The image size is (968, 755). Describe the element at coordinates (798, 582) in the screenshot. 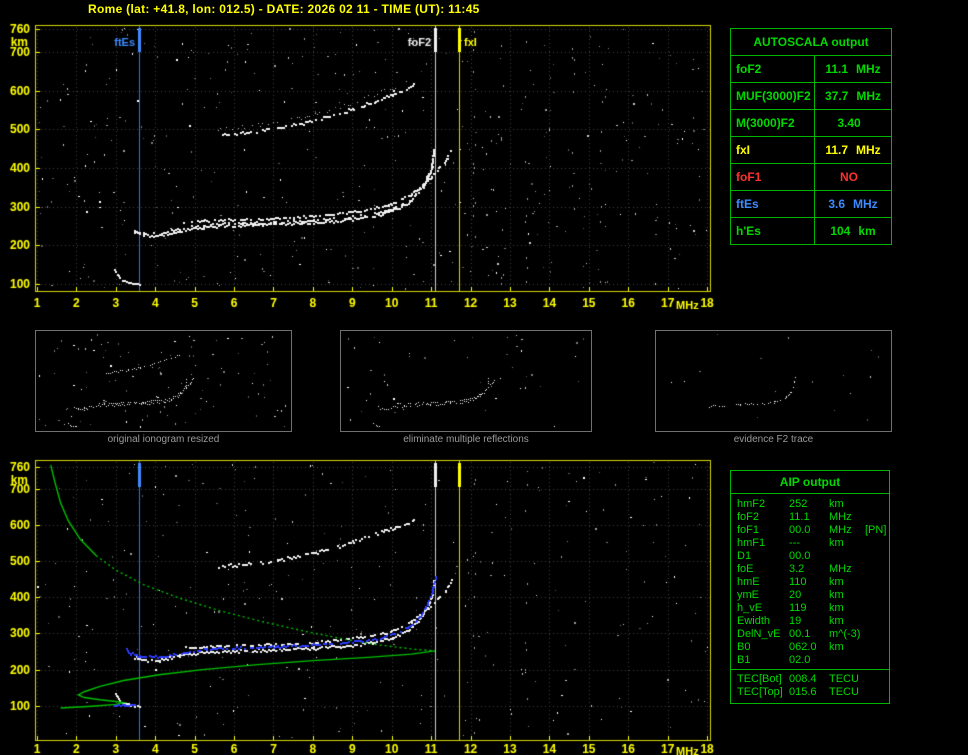

I see `aip-cell: 110` at that location.